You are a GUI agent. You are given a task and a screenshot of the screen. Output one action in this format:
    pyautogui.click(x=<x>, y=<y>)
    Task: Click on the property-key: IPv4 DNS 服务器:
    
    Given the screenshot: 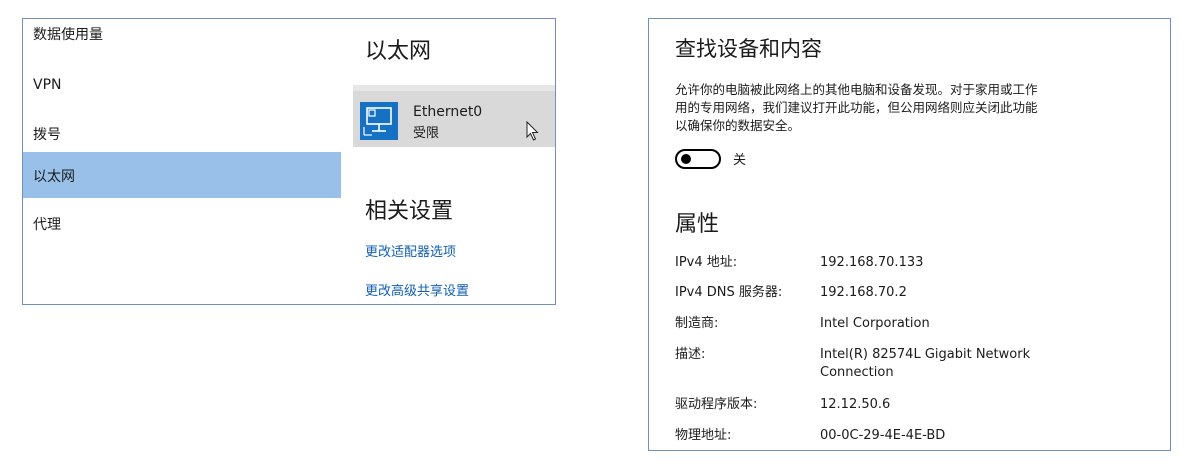 What is the action you would take?
    pyautogui.click(x=729, y=292)
    